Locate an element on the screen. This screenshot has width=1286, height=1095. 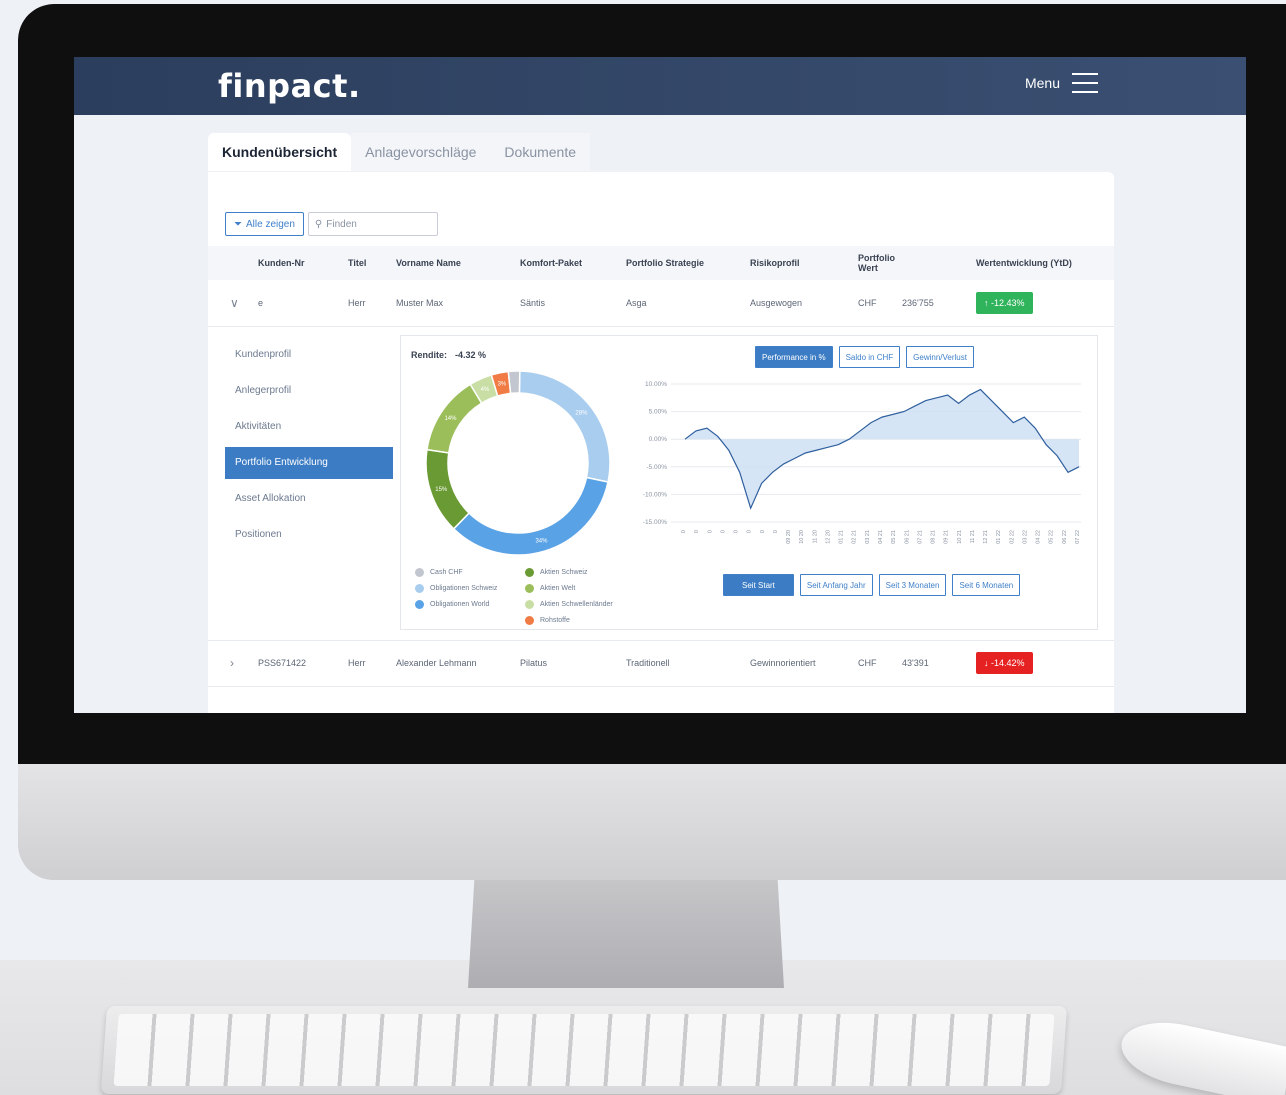
x-tick-label: 02 22 is located at coordinates (1012, 537).